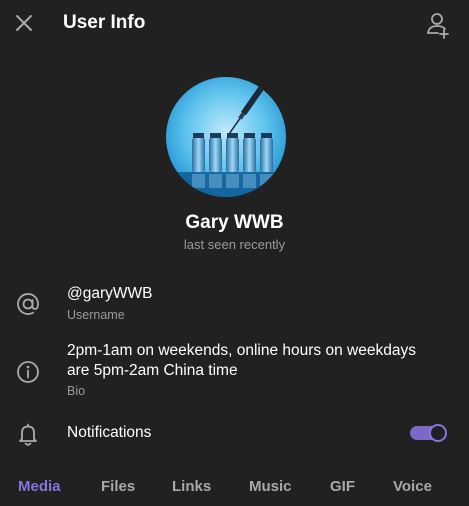 This screenshot has width=469, height=506. I want to click on header: User Info, so click(234, 24).